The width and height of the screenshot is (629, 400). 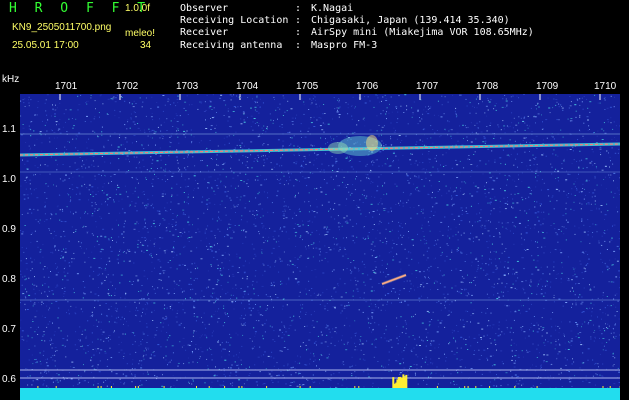 I want to click on x-tick-label: 1701, so click(x=66, y=86).